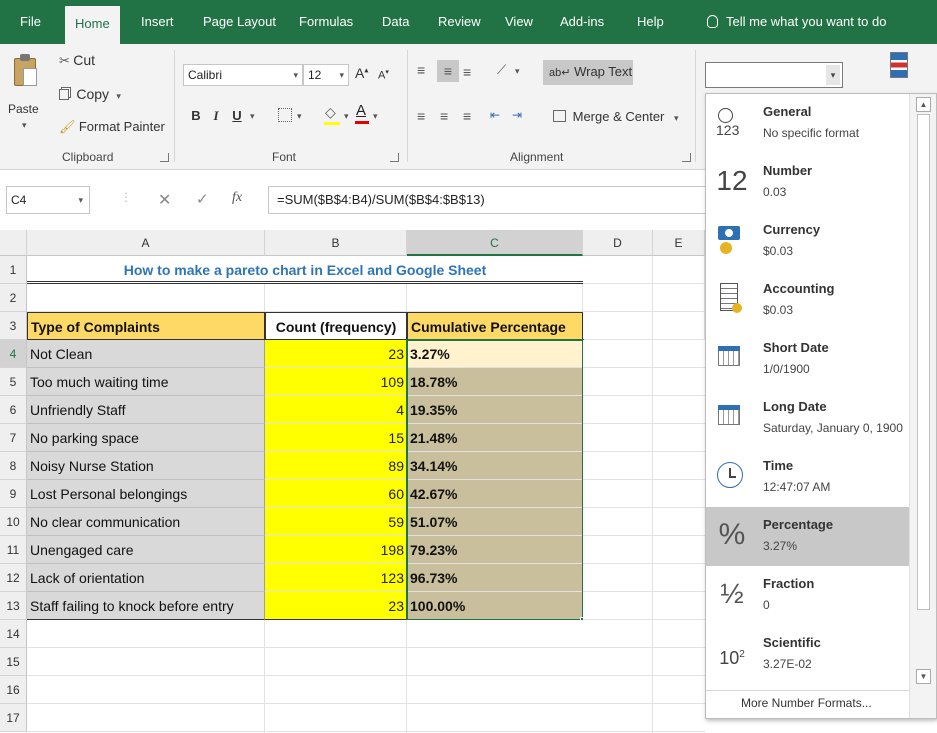 The image size is (937, 733). What do you see at coordinates (13, 718) in the screenshot?
I see `row-header: 17` at bounding box center [13, 718].